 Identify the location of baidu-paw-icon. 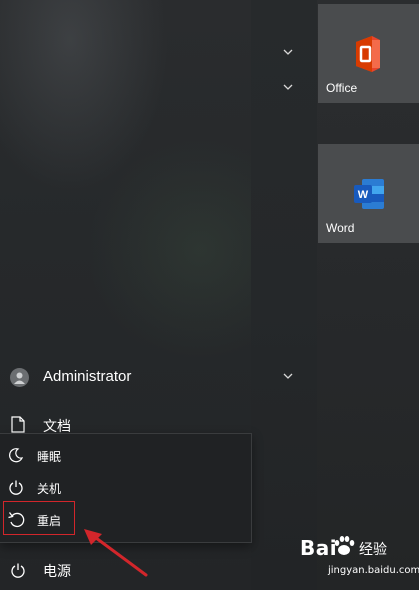
(344, 545).